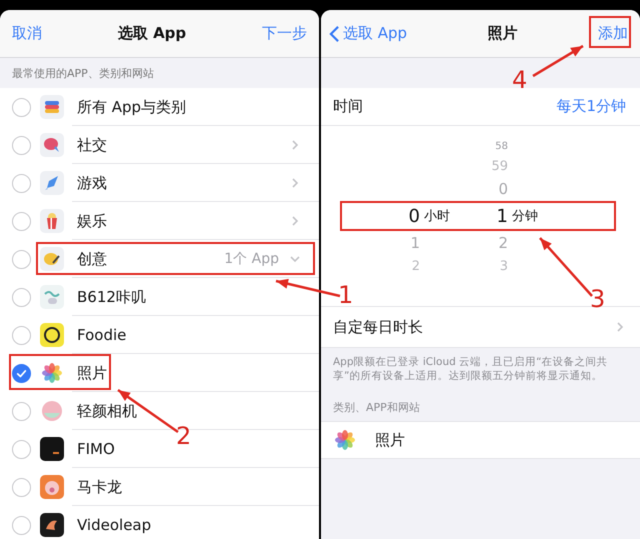  I want to click on picker-value: 59, so click(499, 166).